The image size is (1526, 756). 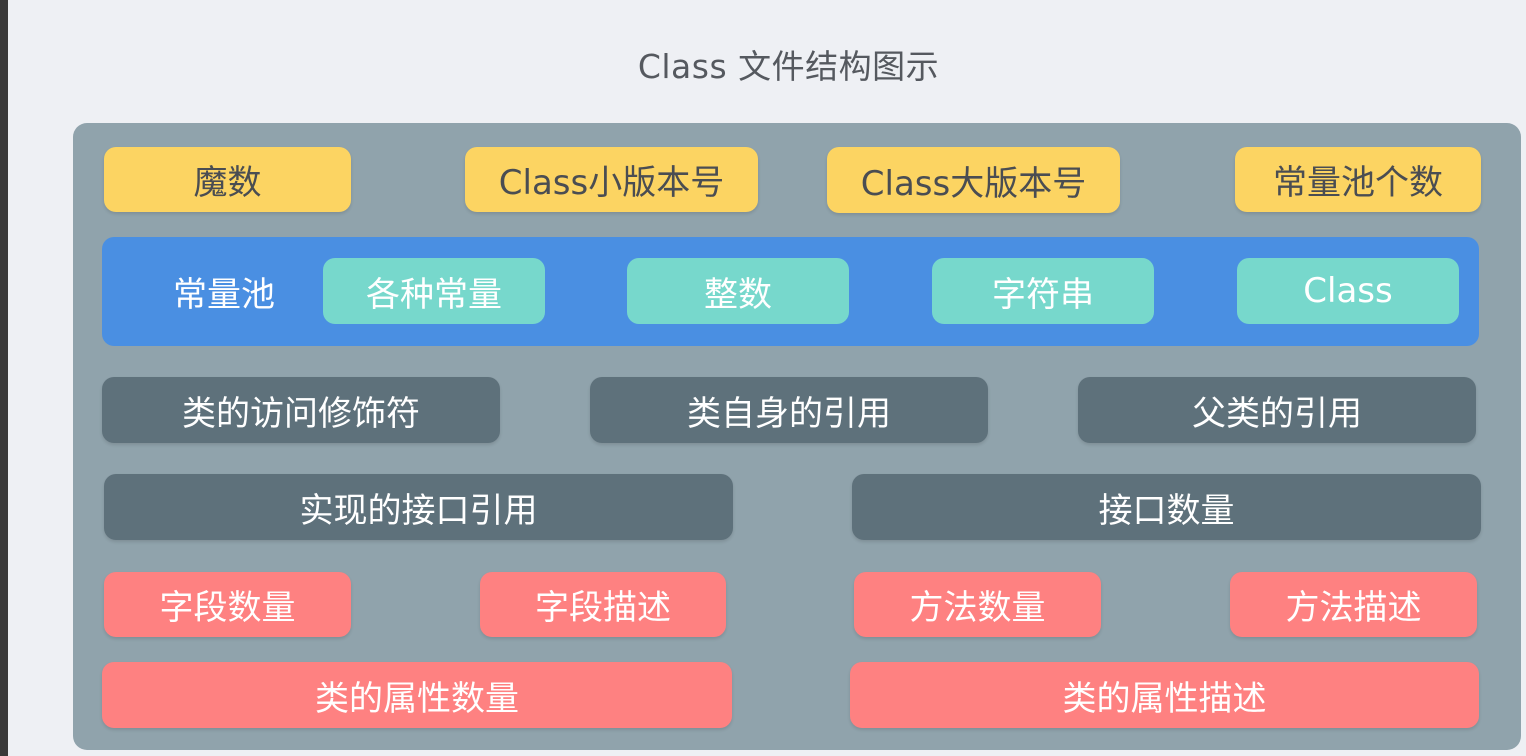 What do you see at coordinates (301, 410) in the screenshot?
I see `access-flags-box: 类的访问修饰符` at bounding box center [301, 410].